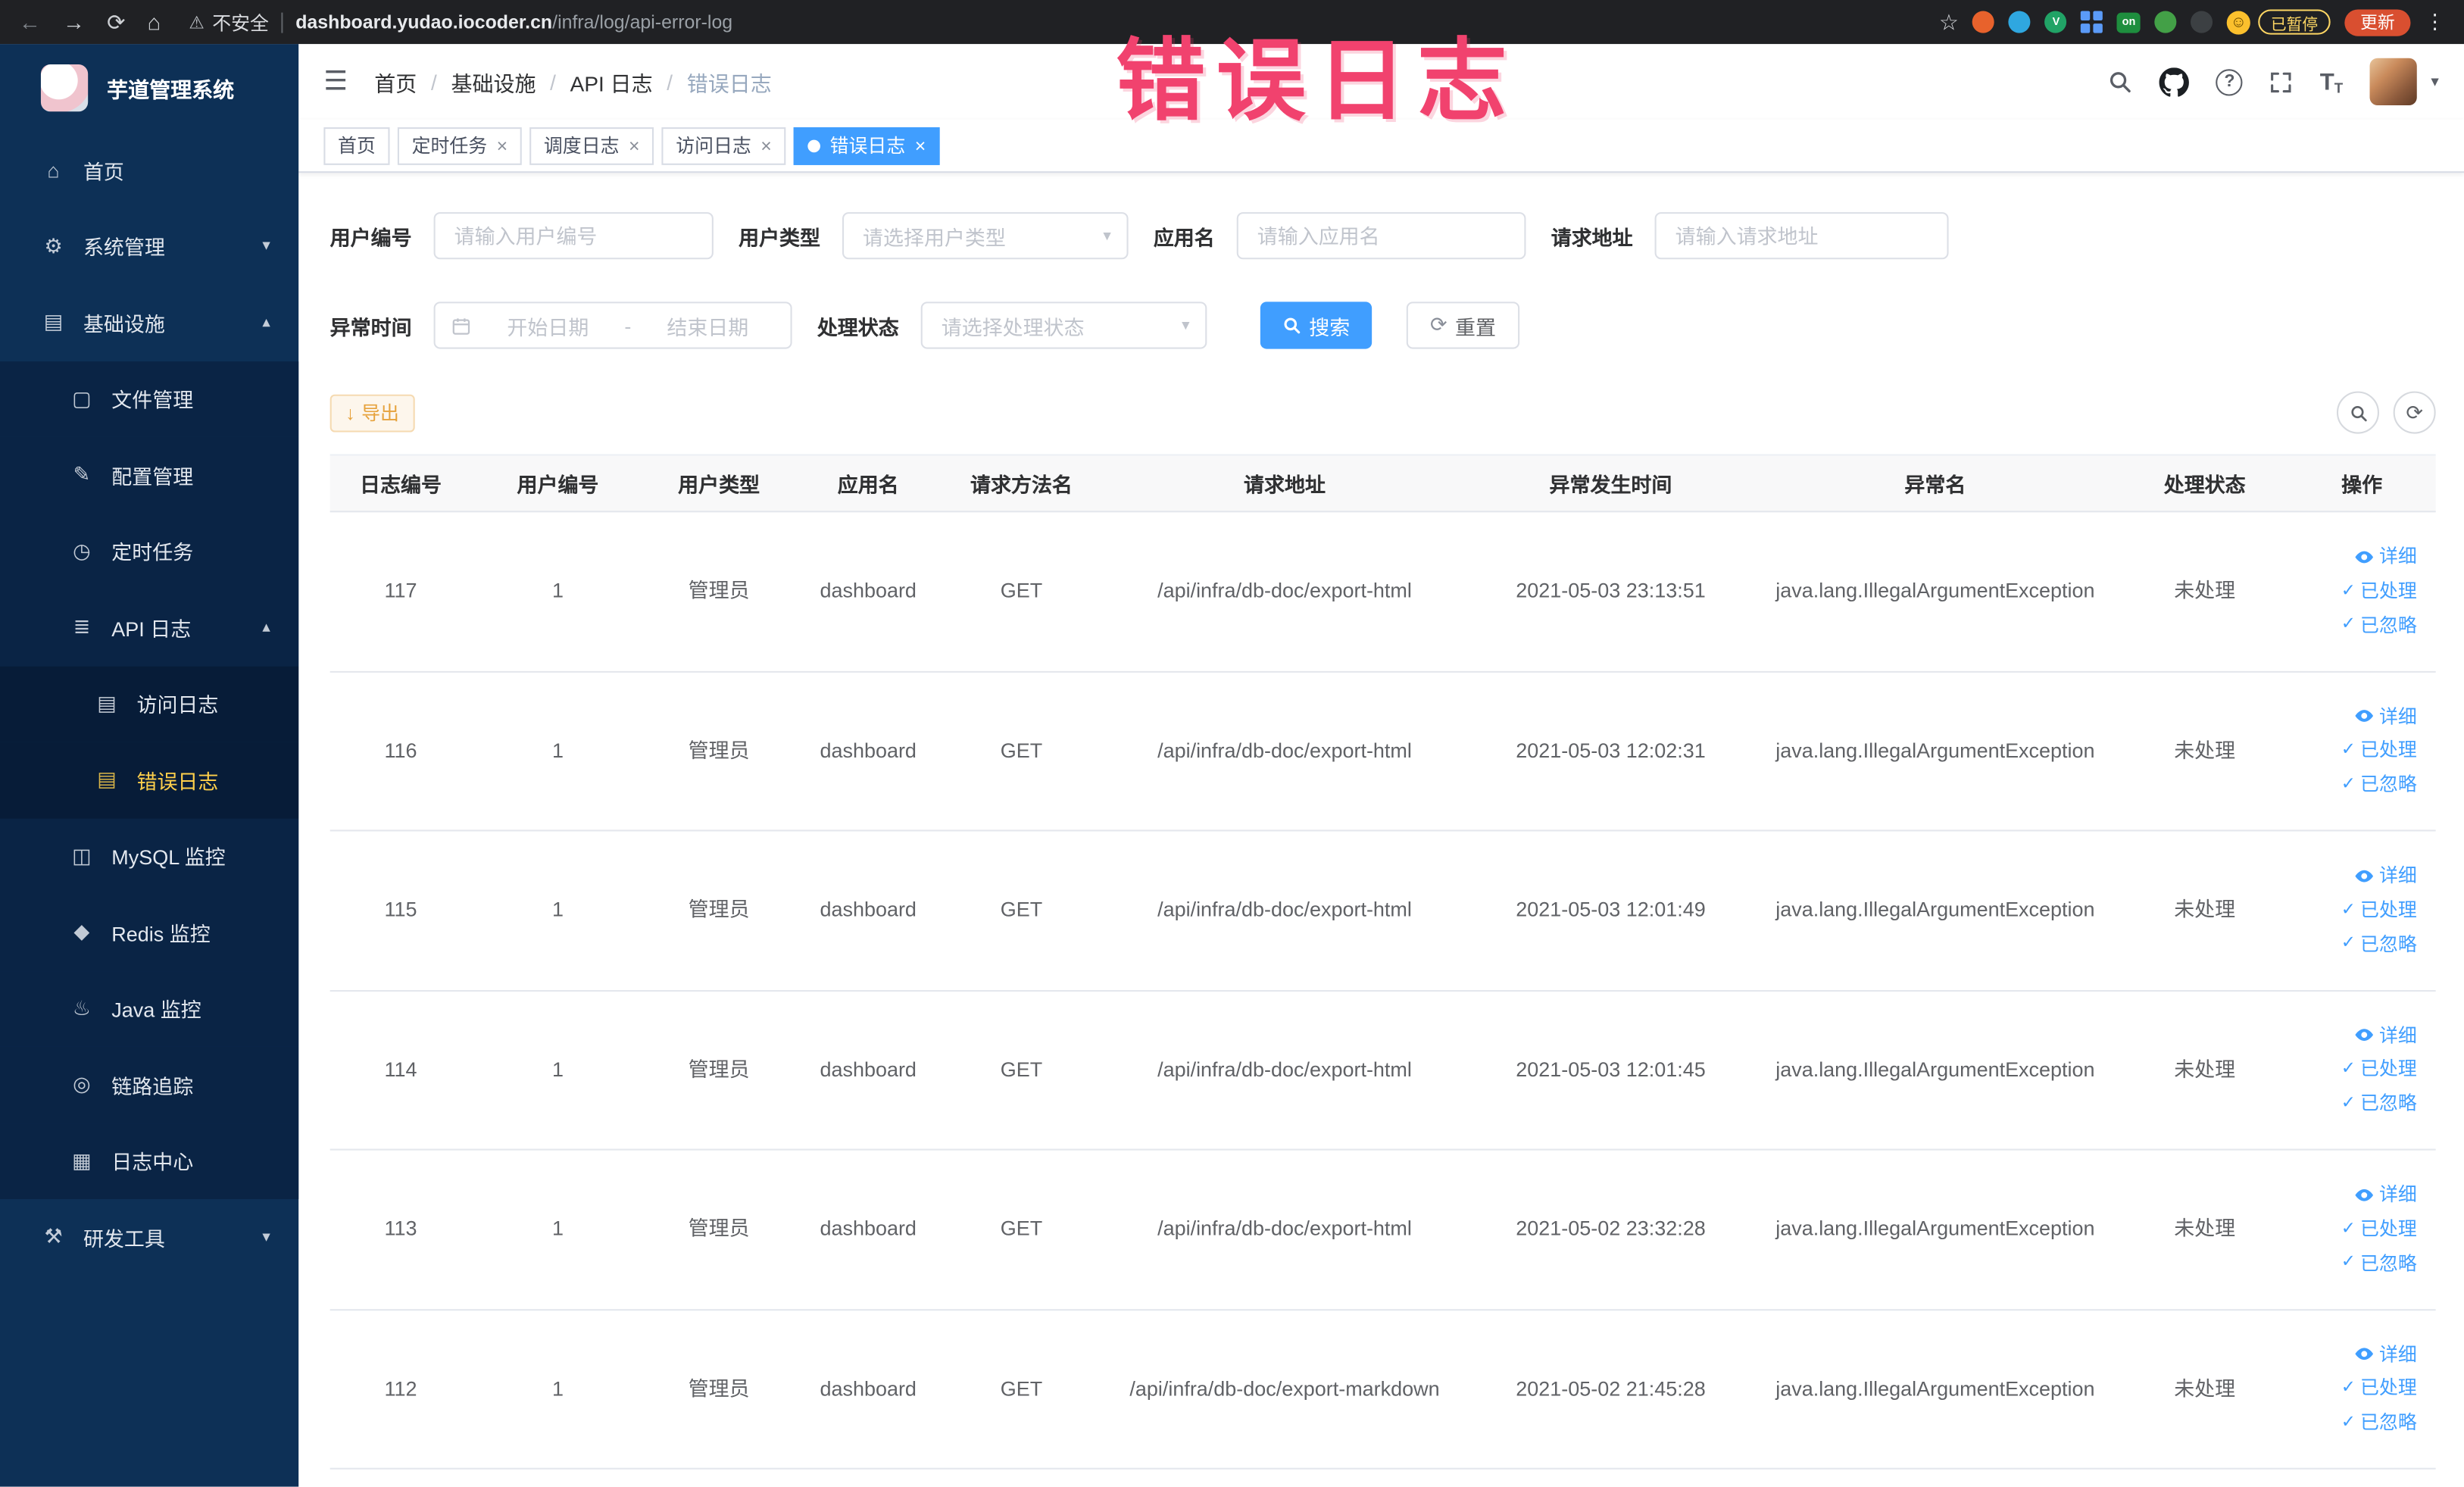 This screenshot has height=1487, width=2464. I want to click on tab-error-log: 错误日志 ×, so click(866, 145).